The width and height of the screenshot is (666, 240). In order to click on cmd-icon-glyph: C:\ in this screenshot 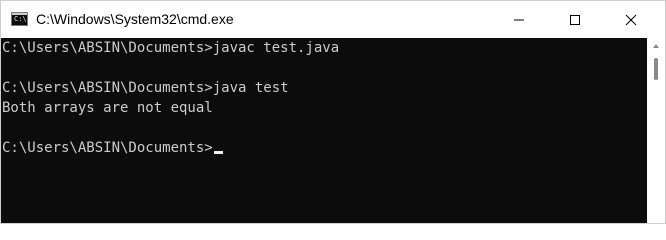, I will do `click(20, 19)`.